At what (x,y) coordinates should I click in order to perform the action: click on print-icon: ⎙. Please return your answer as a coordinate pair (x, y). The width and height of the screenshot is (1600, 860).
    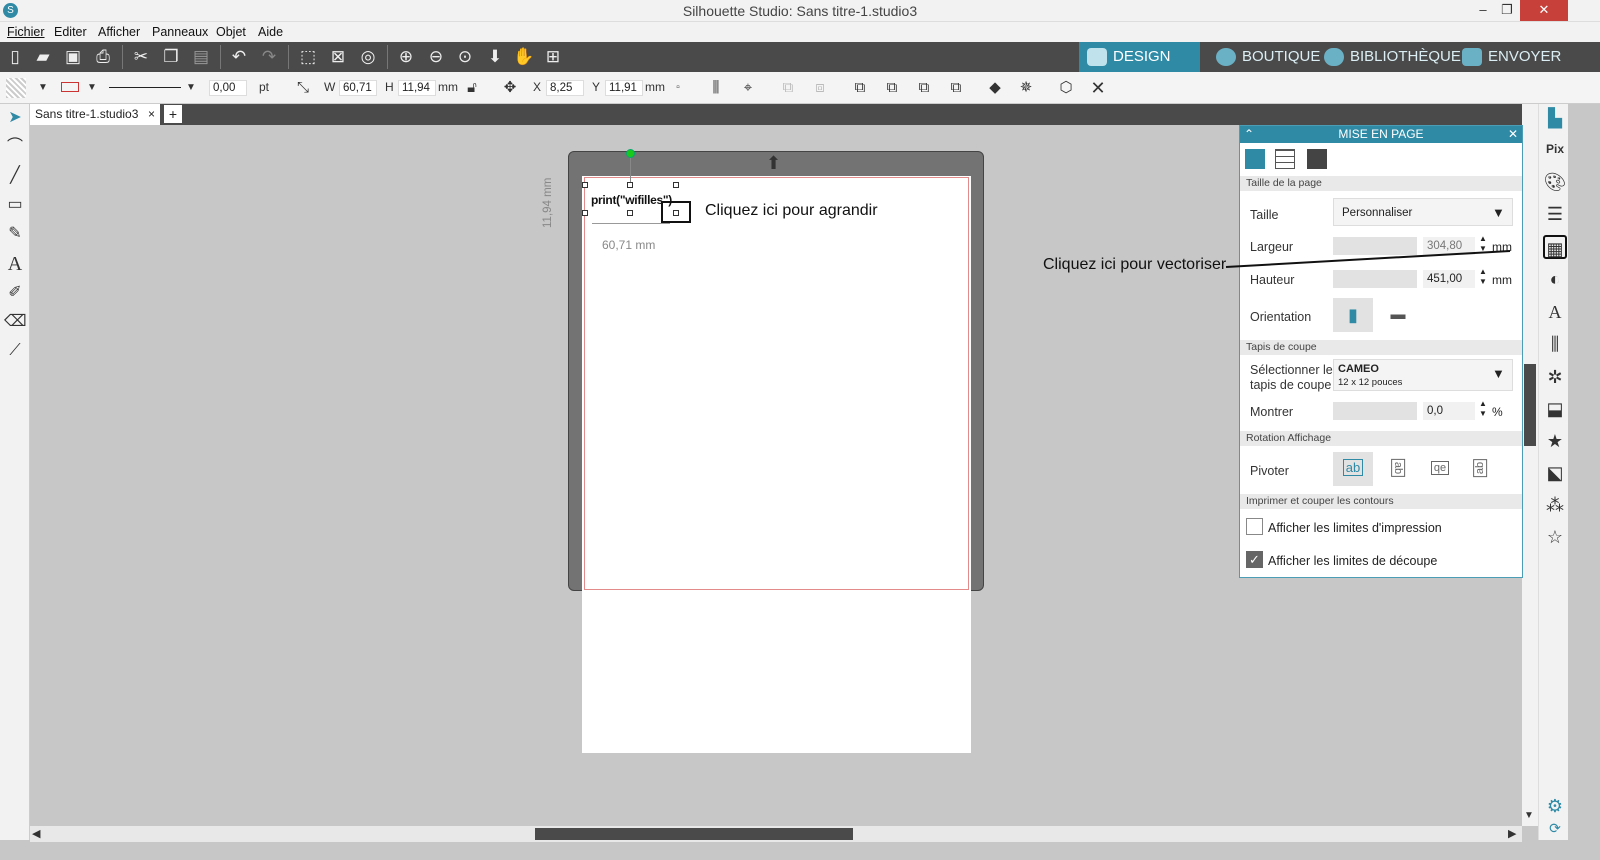
    Looking at the image, I should click on (103, 57).